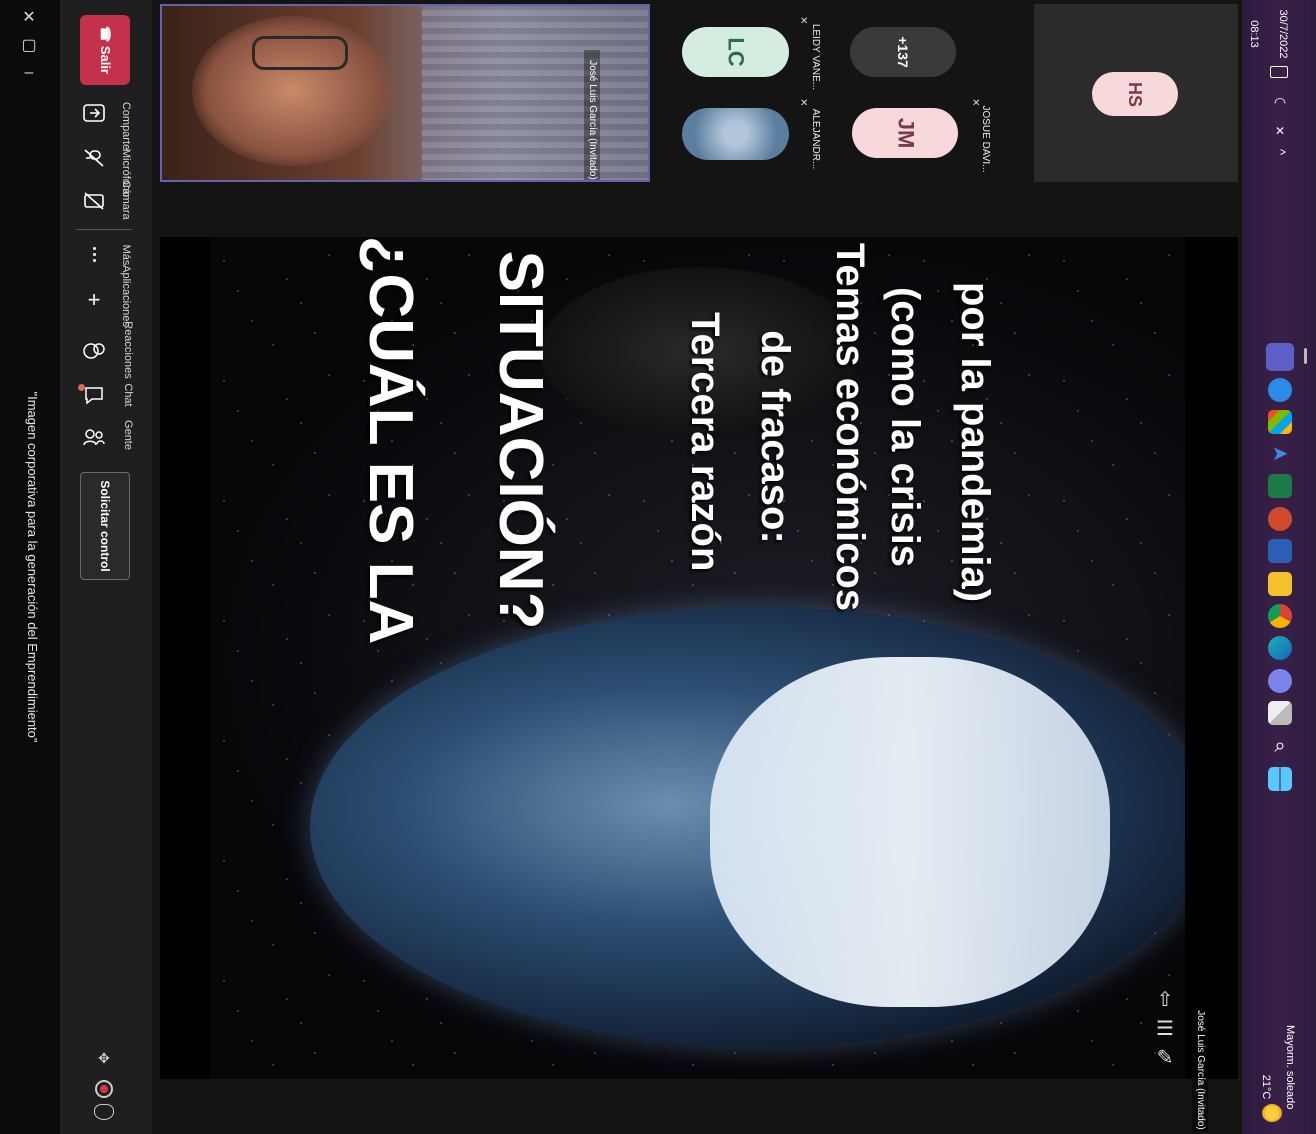  Describe the element at coordinates (1280, 519) in the screenshot. I see `powerpoint-app-icon` at that location.